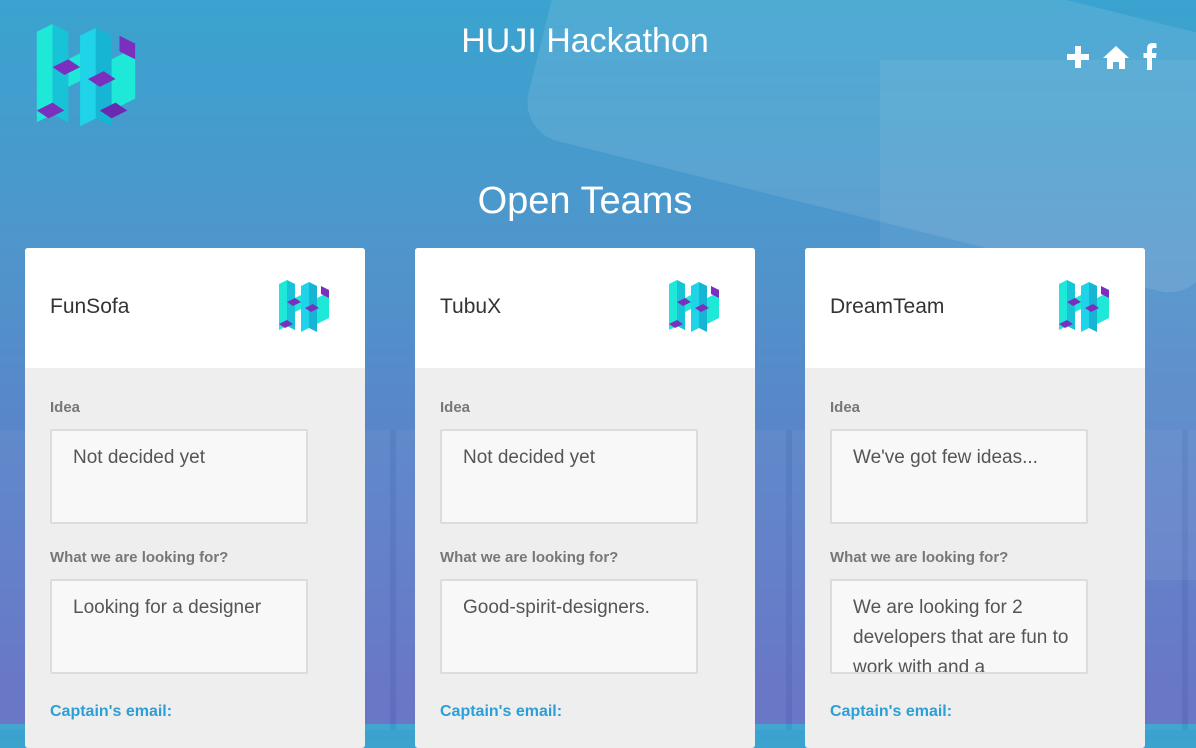  I want to click on card-header: DreamTeam, so click(975, 308).